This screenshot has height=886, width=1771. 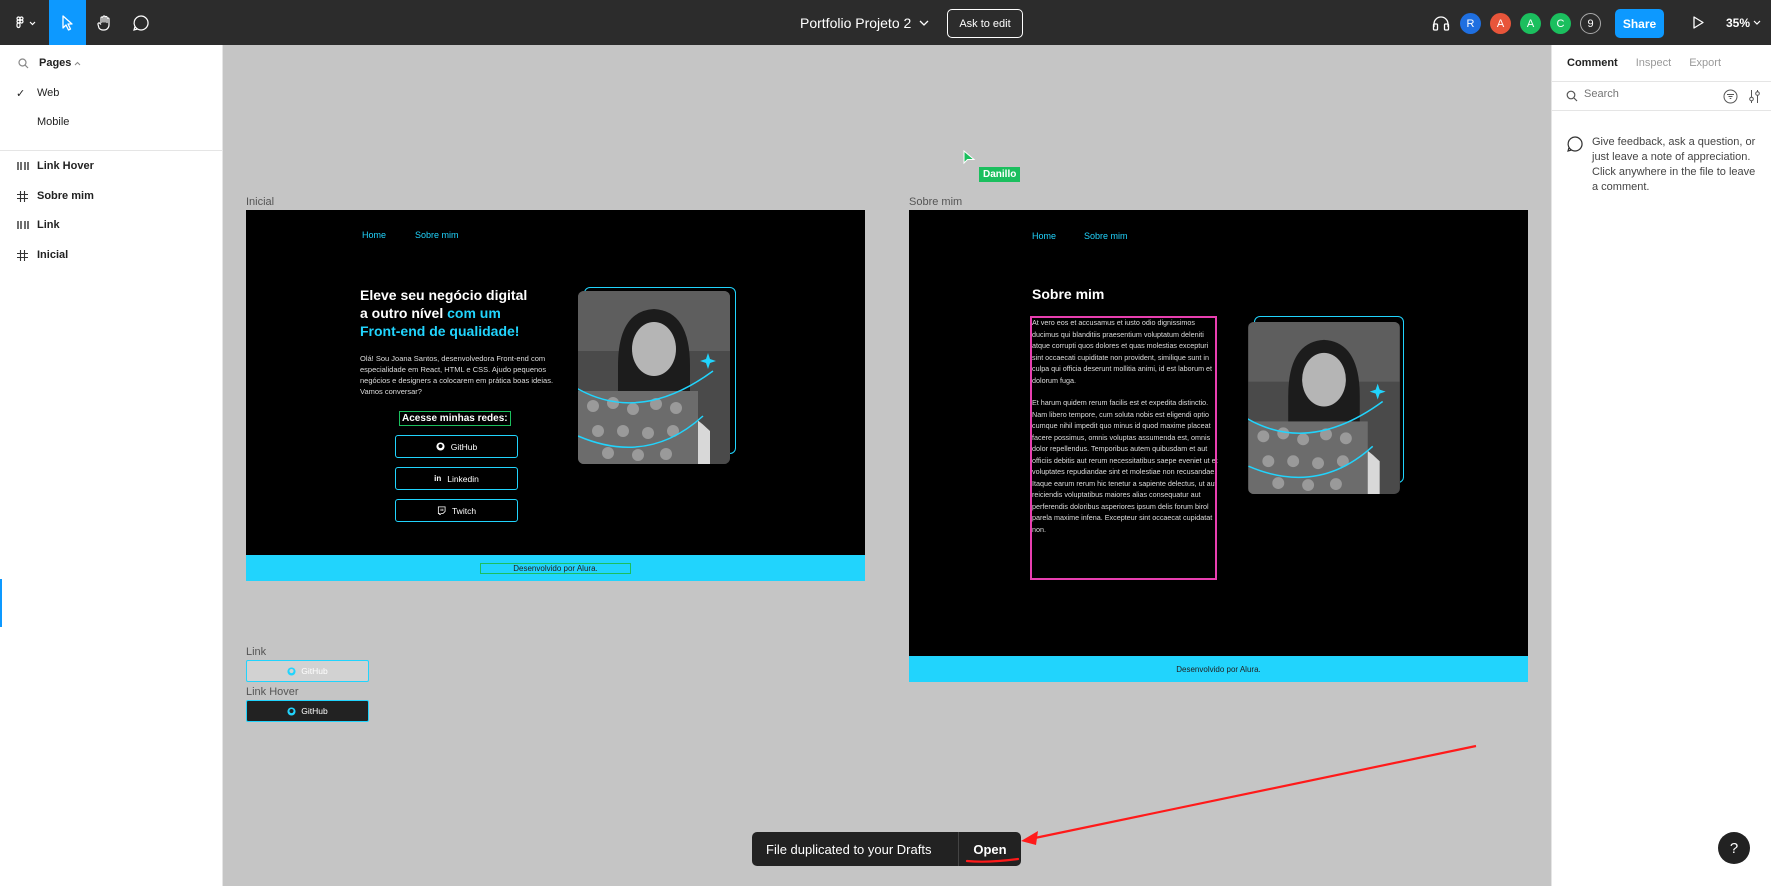 I want to click on ask-to-edit-button: Ask to edit, so click(x=985, y=23).